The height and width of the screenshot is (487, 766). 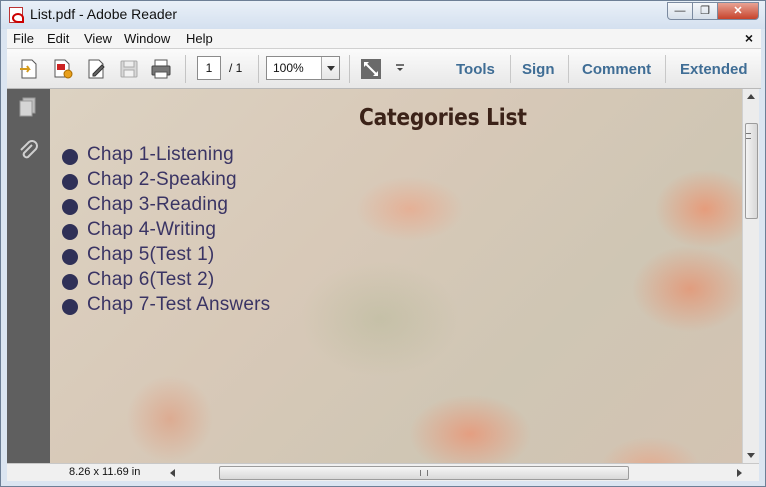 I want to click on pdf-app-icon, so click(x=16, y=15).